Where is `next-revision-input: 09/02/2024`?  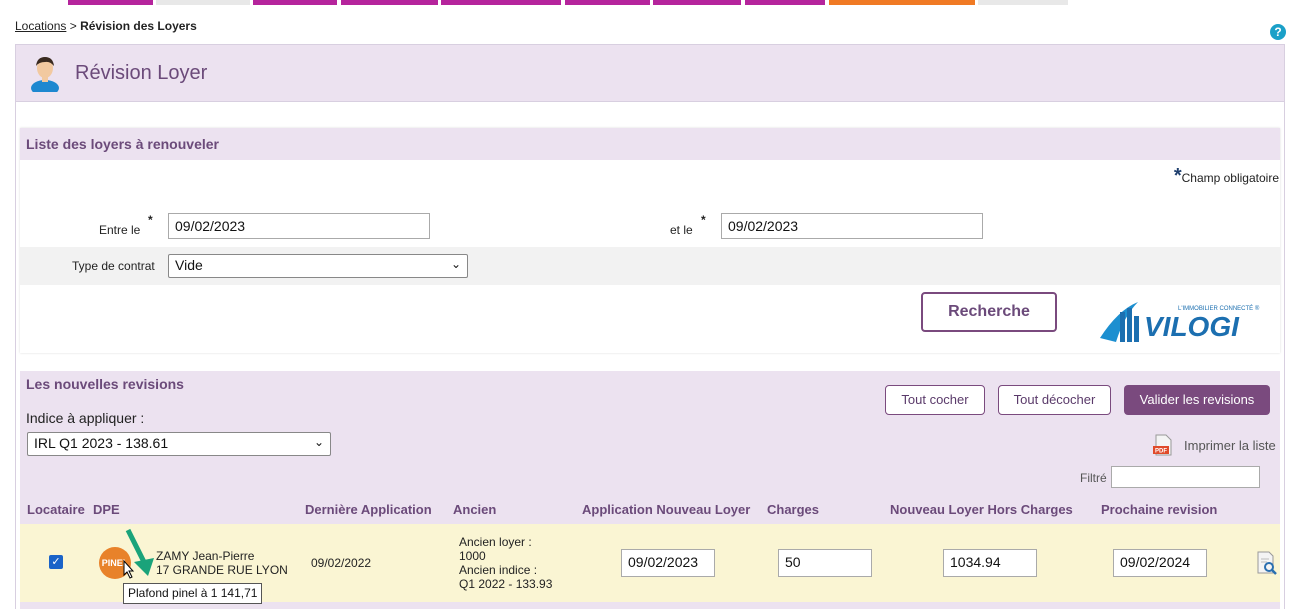
next-revision-input: 09/02/2024 is located at coordinates (1160, 563).